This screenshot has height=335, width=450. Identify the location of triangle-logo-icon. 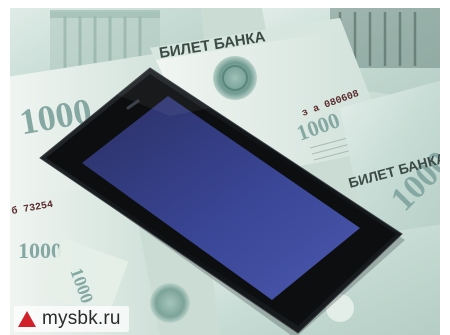
(27, 319).